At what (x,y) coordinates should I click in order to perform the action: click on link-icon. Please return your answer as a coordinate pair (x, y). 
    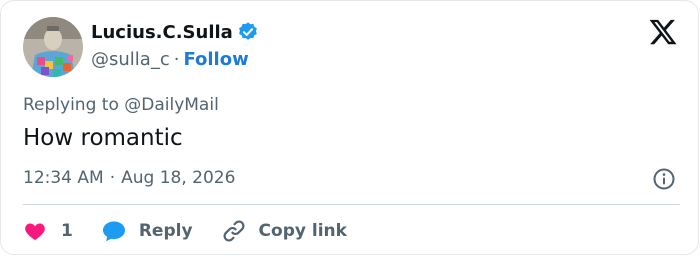
    Looking at the image, I should click on (234, 231).